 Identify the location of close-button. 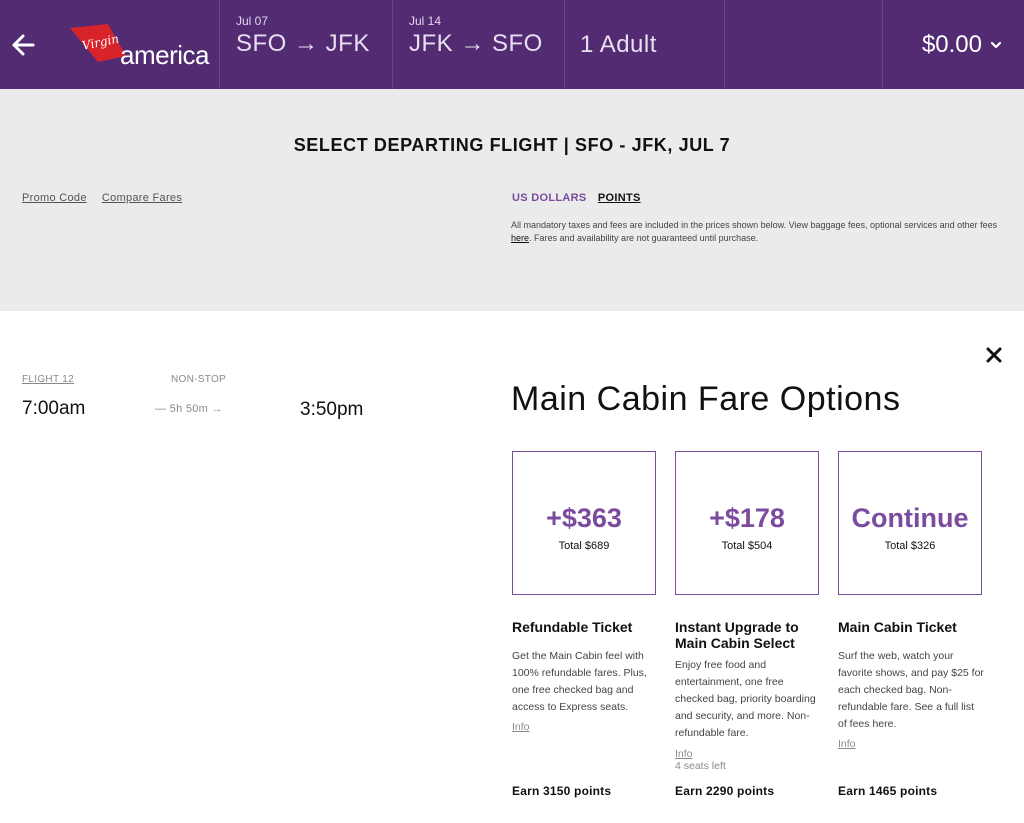
(994, 355).